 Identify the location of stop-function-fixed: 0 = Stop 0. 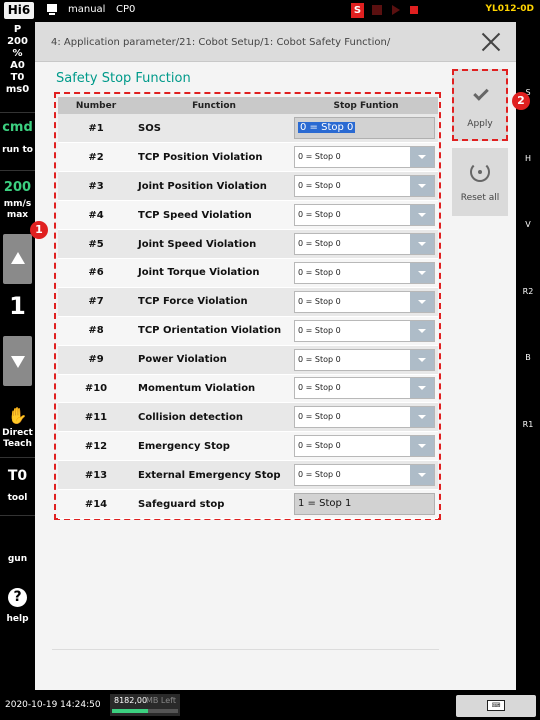
(364, 128).